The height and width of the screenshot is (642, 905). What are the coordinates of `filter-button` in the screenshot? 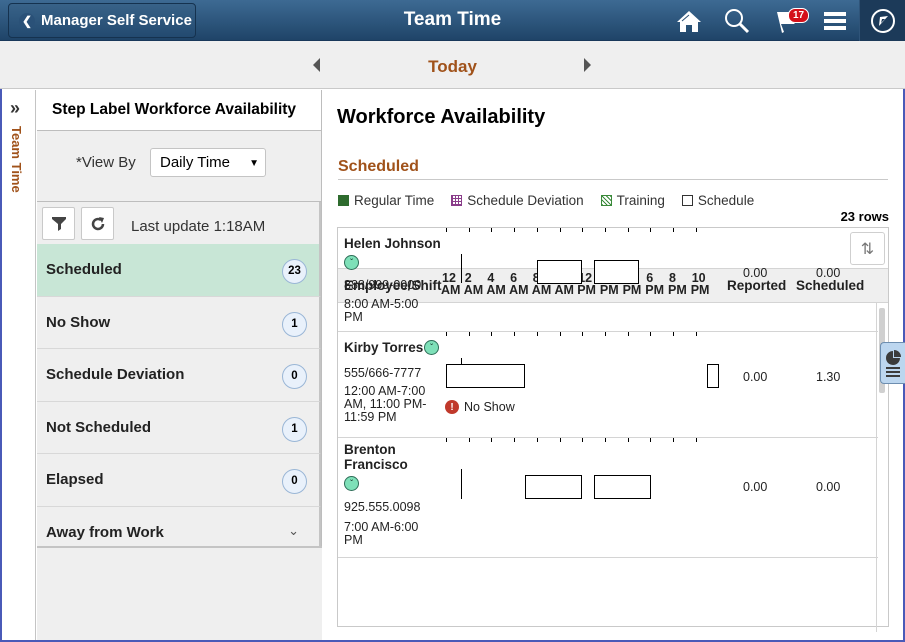 It's located at (58, 223).